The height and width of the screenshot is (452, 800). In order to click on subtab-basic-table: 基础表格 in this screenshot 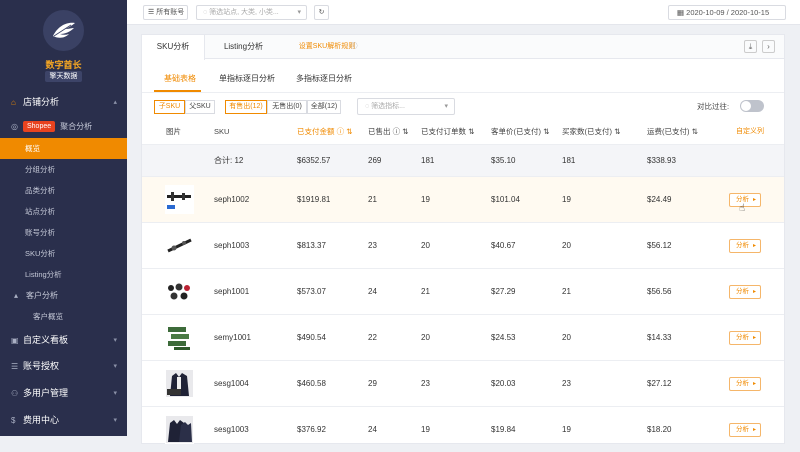, I will do `click(180, 78)`.